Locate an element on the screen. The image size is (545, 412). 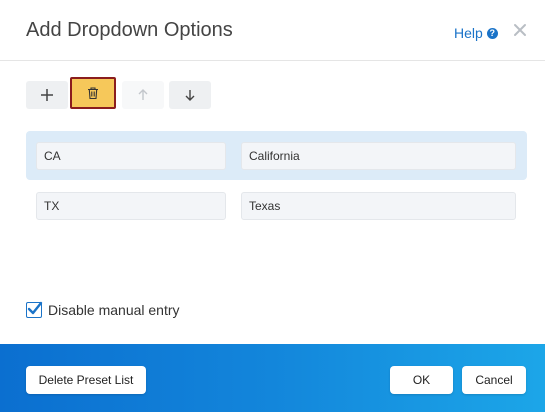
delete-preset-list-button: Delete Preset List is located at coordinates (86, 380).